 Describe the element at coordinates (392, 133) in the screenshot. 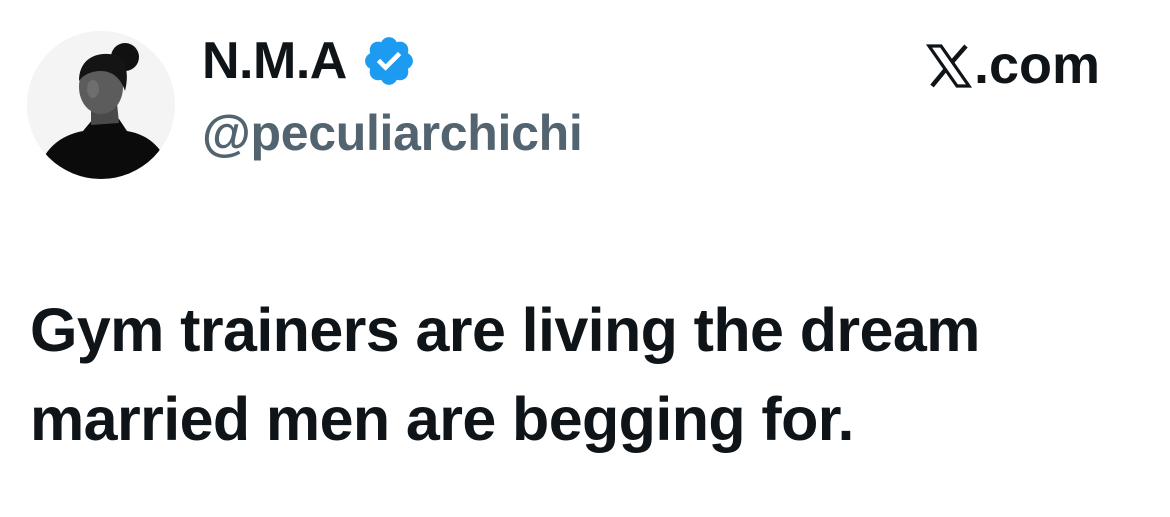

I see `user-handle: @peculiarchichi` at that location.